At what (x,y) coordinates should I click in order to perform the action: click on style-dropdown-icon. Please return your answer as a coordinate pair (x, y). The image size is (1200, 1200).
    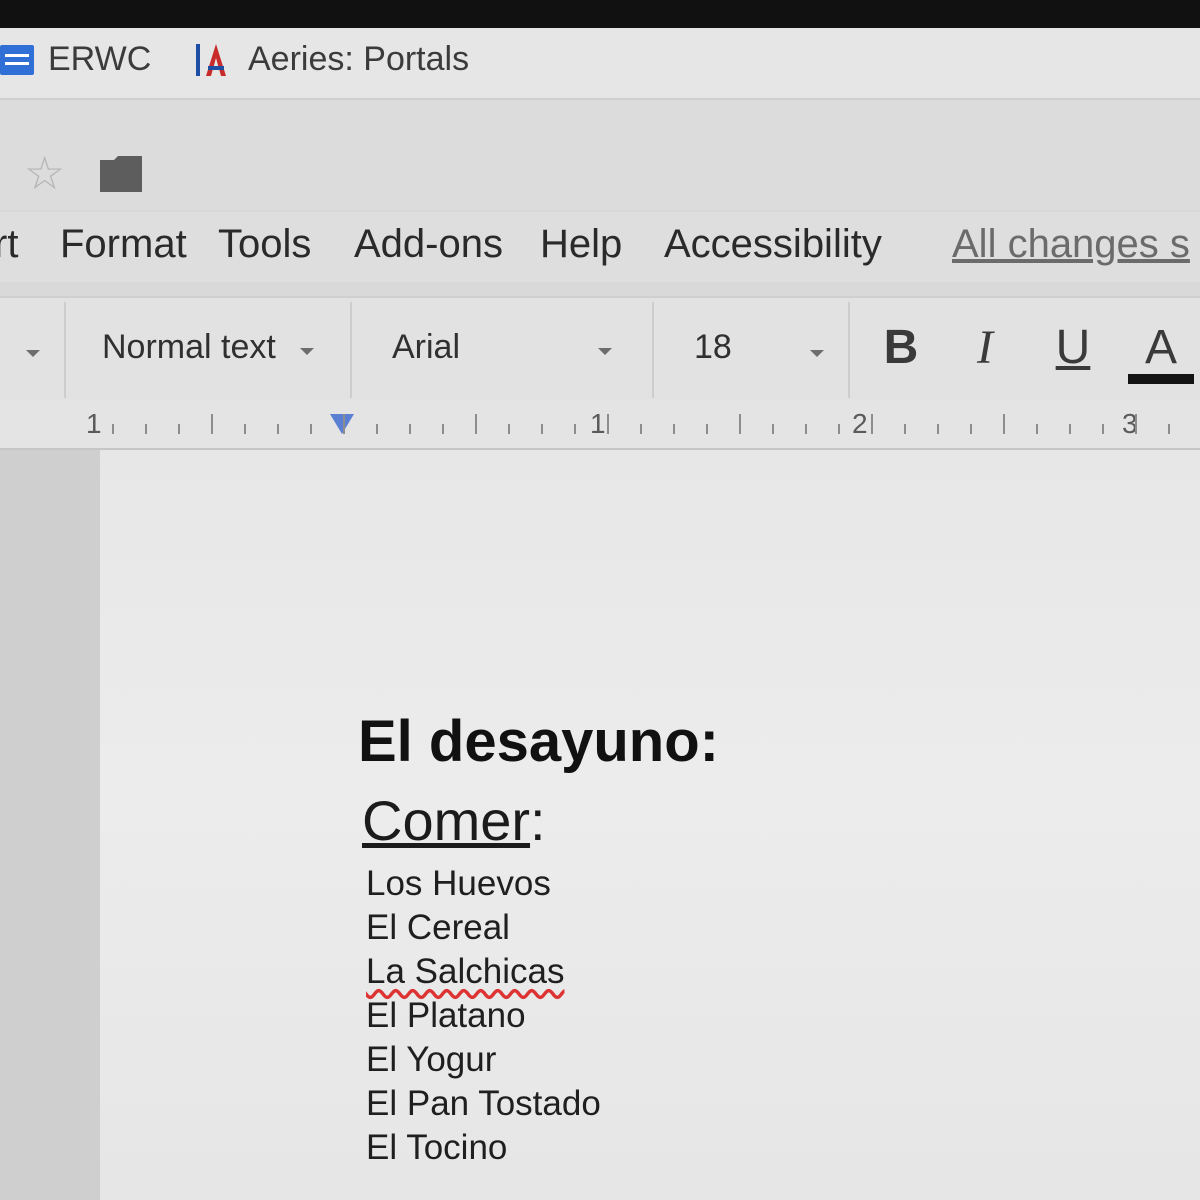
    Looking at the image, I should click on (307, 351).